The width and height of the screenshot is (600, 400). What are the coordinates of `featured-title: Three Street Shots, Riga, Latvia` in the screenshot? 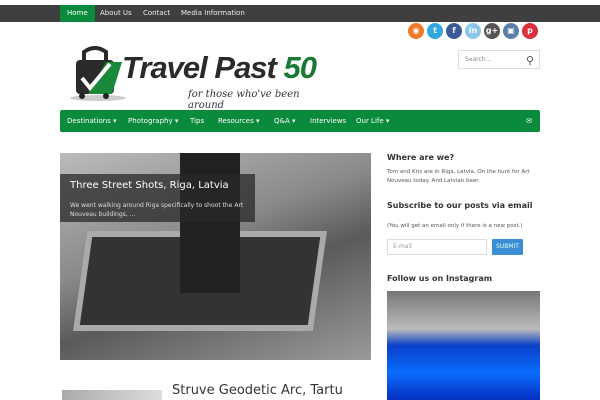 It's located at (149, 185).